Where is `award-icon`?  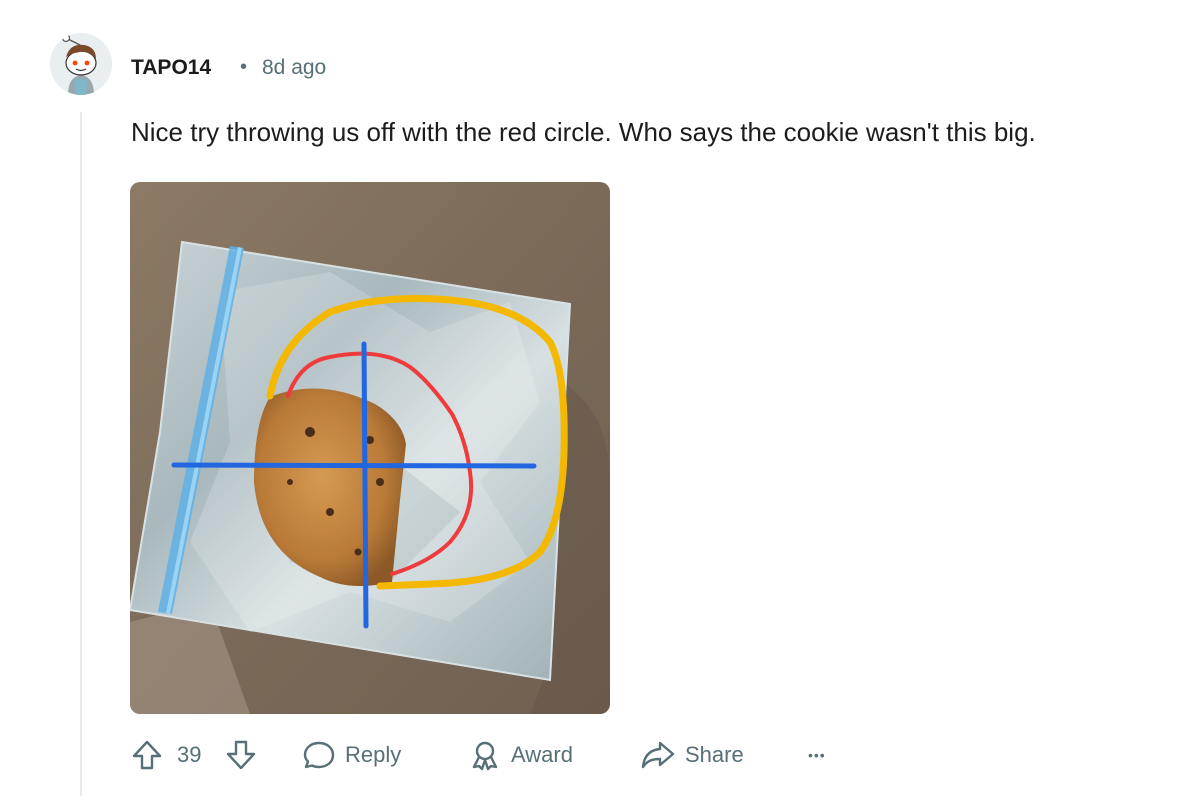 award-icon is located at coordinates (485, 756).